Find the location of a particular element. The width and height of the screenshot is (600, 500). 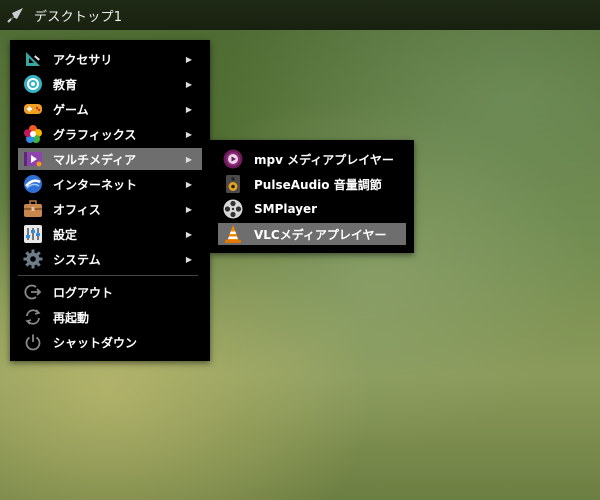

menu-item-label: システム is located at coordinates (77, 259).